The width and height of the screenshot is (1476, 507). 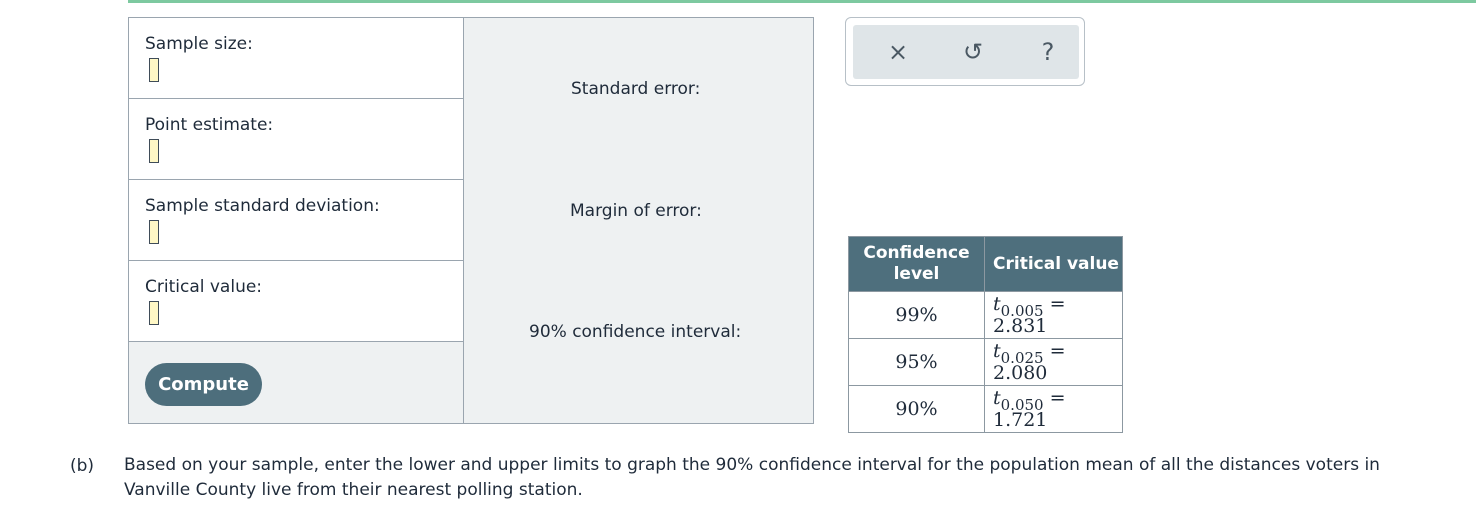 I want to click on critical-value-cell: t0.050 = 1.721, so click(x=1053, y=409).